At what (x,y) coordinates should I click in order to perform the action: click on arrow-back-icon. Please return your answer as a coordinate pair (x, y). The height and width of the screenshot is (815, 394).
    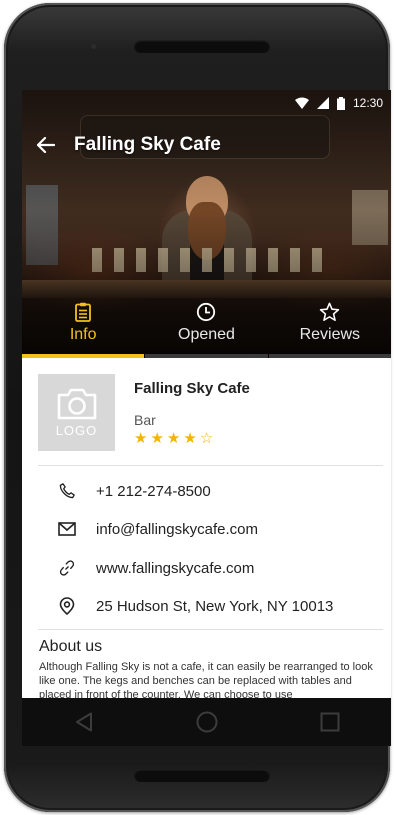
    Looking at the image, I should click on (46, 145).